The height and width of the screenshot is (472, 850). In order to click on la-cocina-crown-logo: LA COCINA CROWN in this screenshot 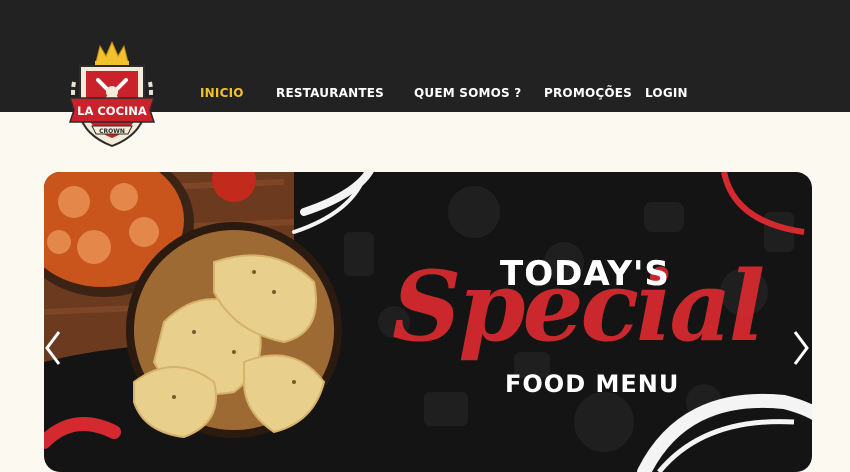, I will do `click(112, 94)`.